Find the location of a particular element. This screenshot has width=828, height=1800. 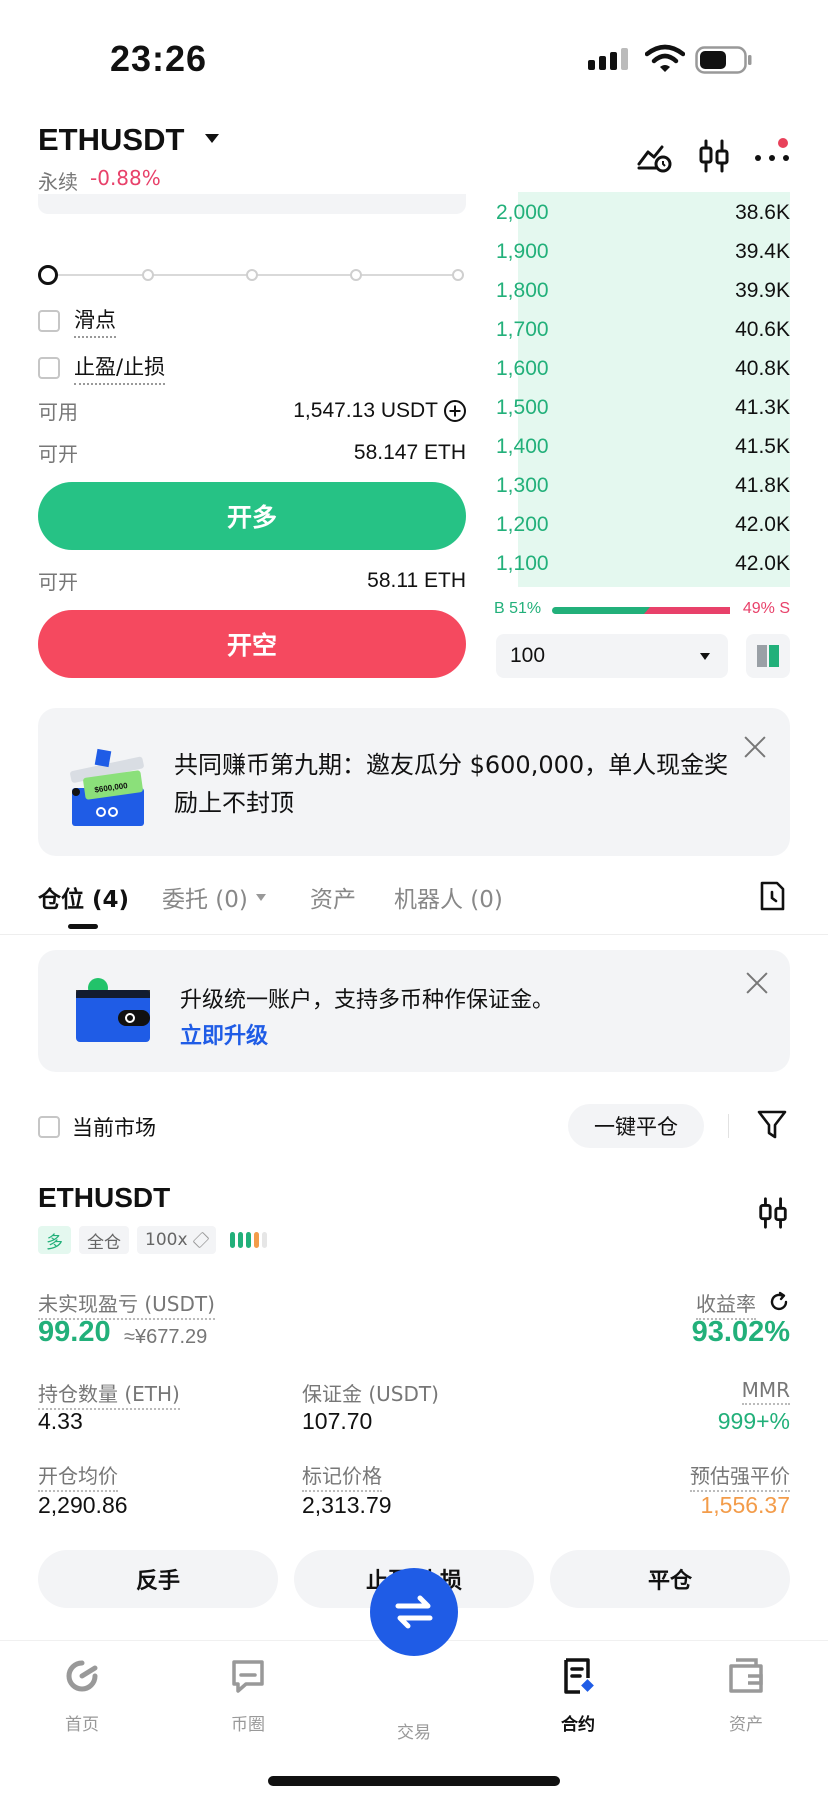

open-short-value: 58.11 ETH is located at coordinates (416, 580).